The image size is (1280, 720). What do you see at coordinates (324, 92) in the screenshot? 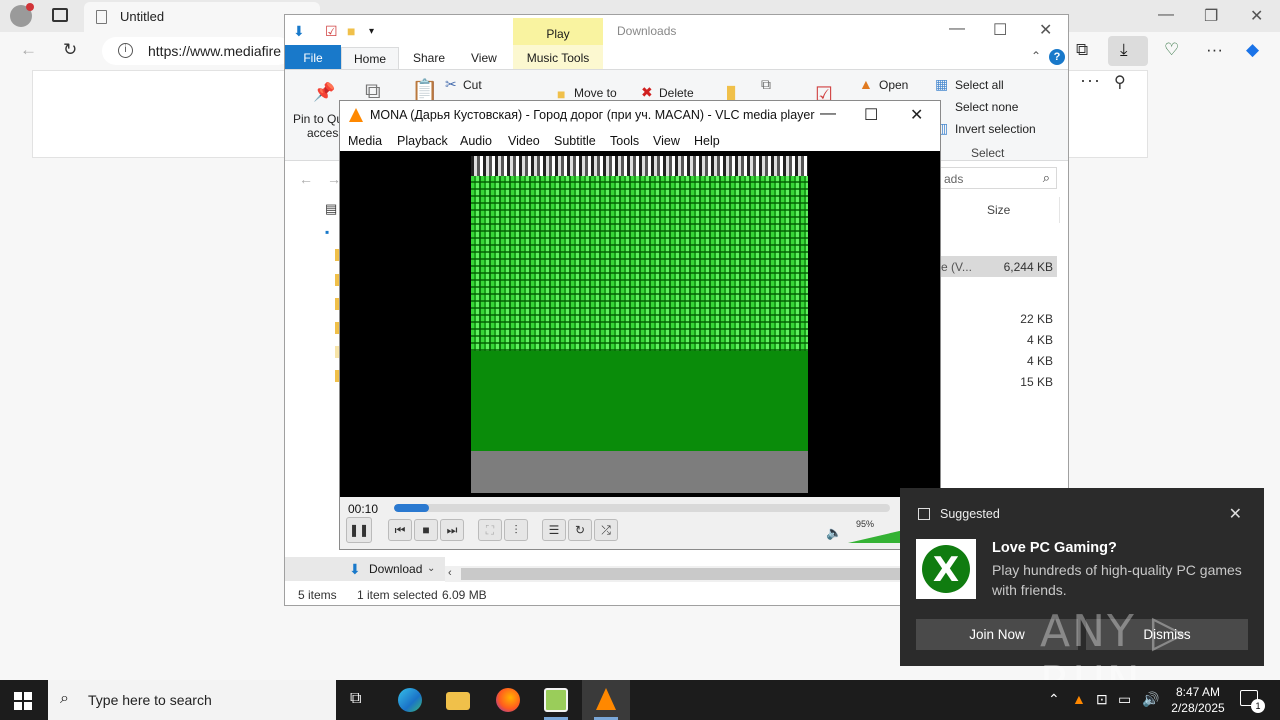
I see `pin-quick-access-icon: 📌` at bounding box center [324, 92].